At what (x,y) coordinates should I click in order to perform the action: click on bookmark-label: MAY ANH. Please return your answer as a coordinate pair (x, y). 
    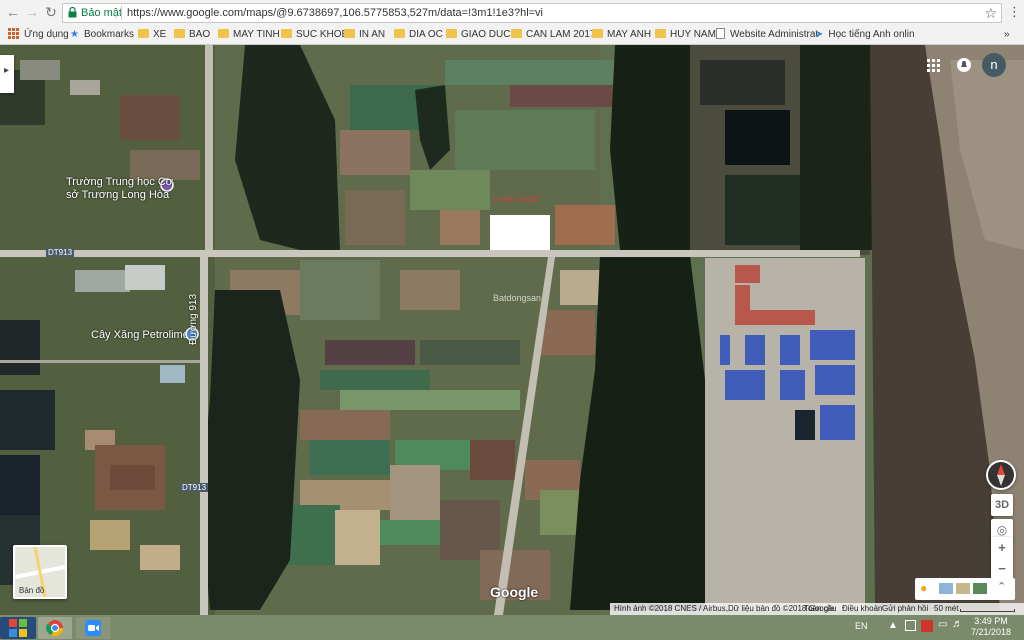
    Looking at the image, I should click on (629, 34).